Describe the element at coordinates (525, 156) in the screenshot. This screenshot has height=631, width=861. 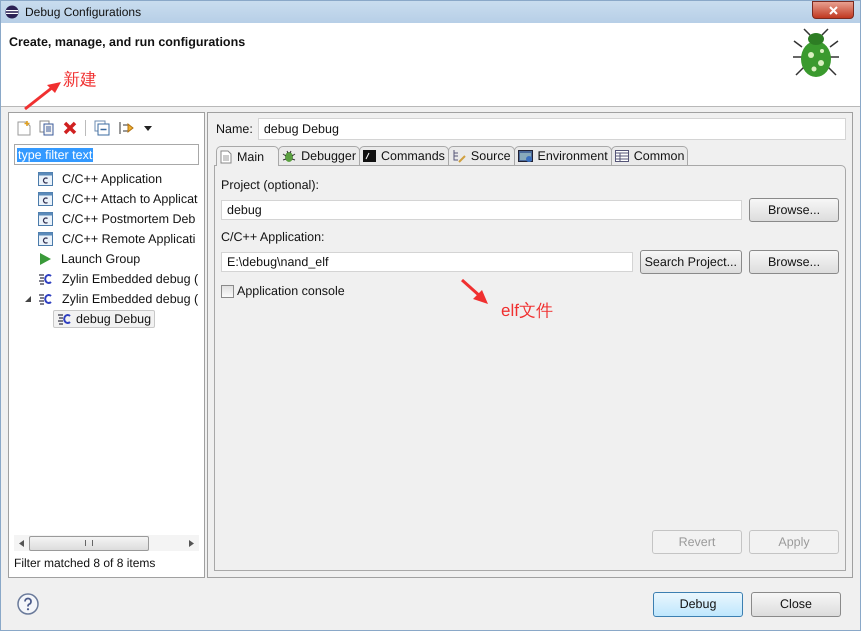
I see `monitor-icon` at that location.